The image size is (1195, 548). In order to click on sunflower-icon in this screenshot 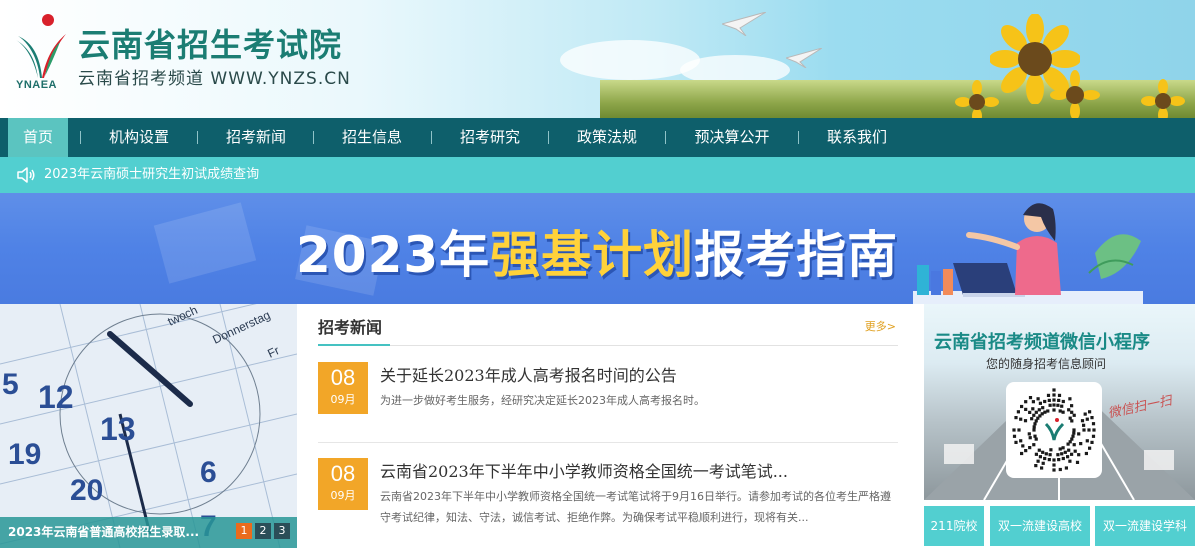, I will do `click(1163, 98)`.